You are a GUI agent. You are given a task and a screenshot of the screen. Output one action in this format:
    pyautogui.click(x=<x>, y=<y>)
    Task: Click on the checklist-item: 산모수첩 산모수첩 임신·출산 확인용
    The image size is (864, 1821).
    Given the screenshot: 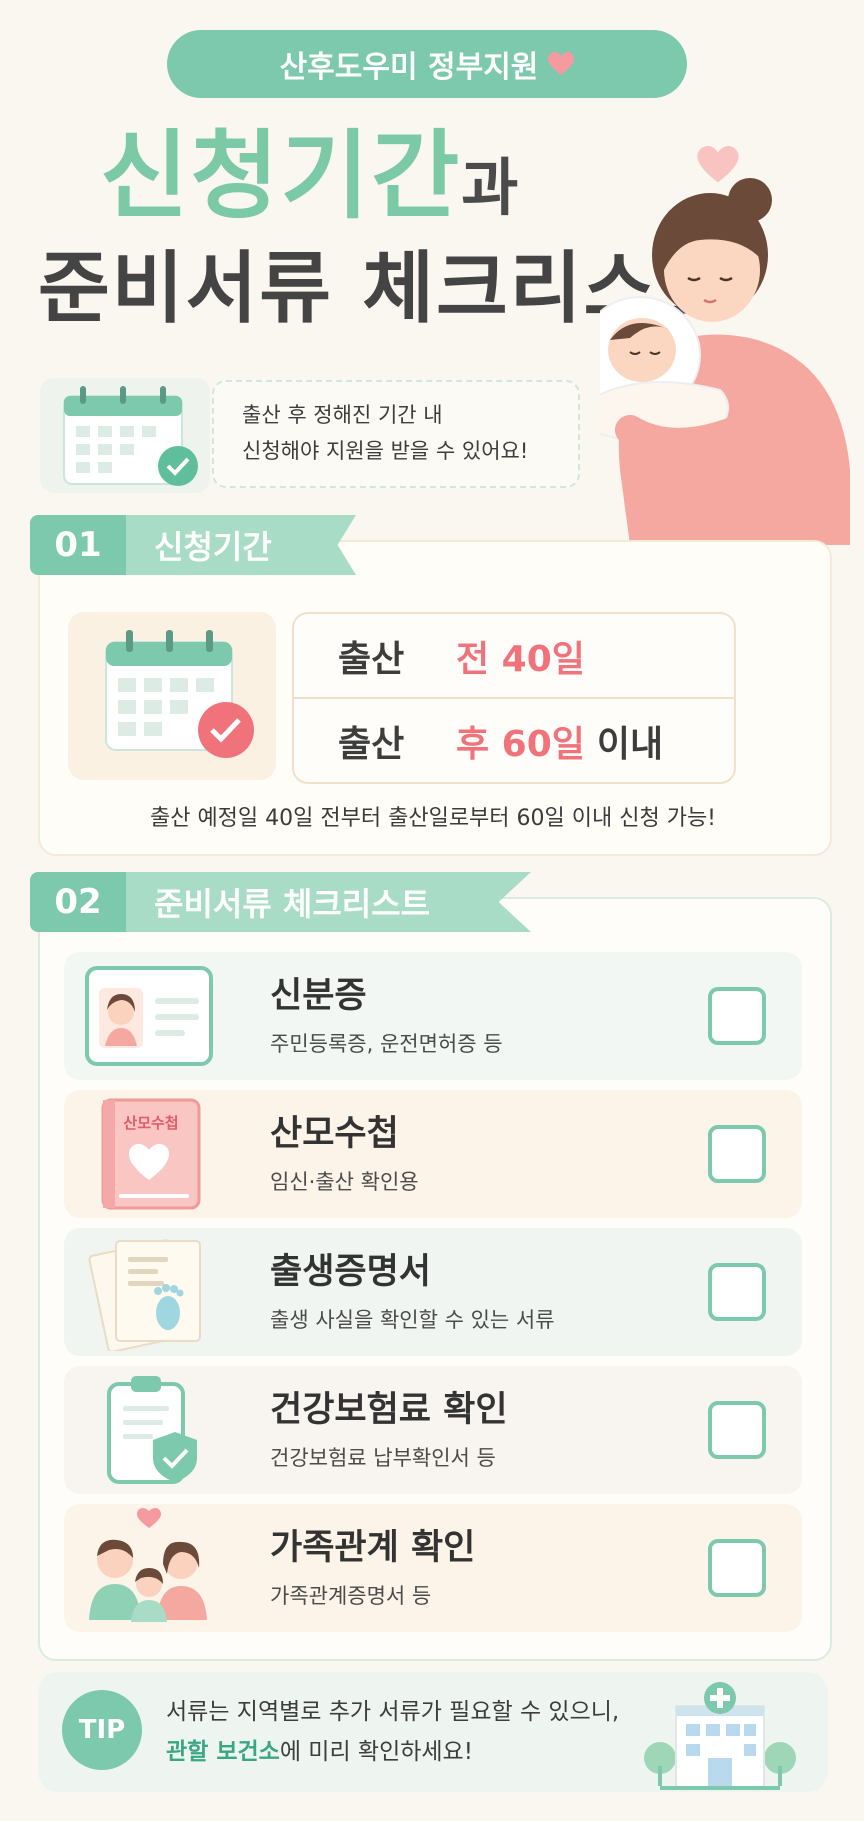 What is the action you would take?
    pyautogui.click(x=433, y=1154)
    